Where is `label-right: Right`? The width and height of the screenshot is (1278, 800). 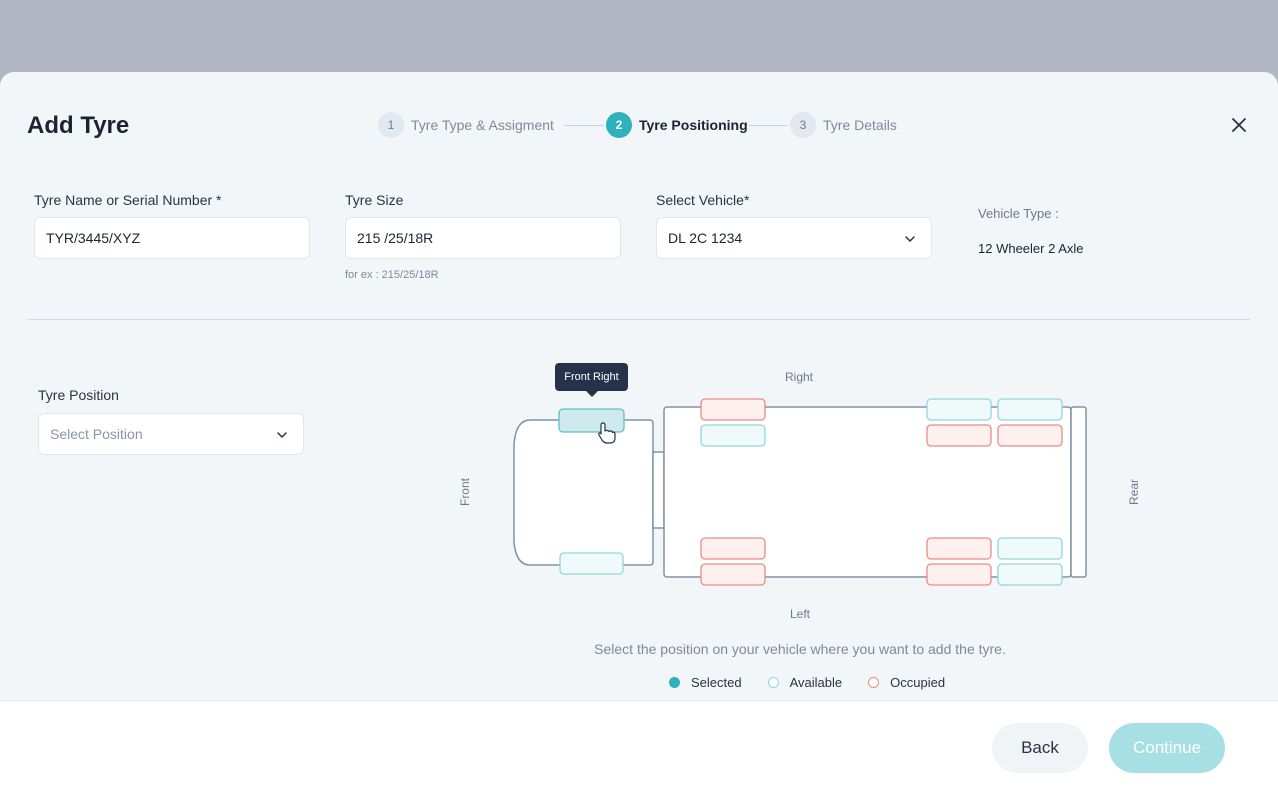
label-right: Right is located at coordinates (799, 377).